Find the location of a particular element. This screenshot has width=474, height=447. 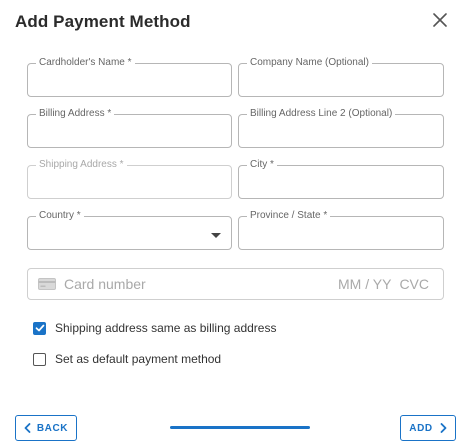

chevron-left-icon is located at coordinates (27, 428).